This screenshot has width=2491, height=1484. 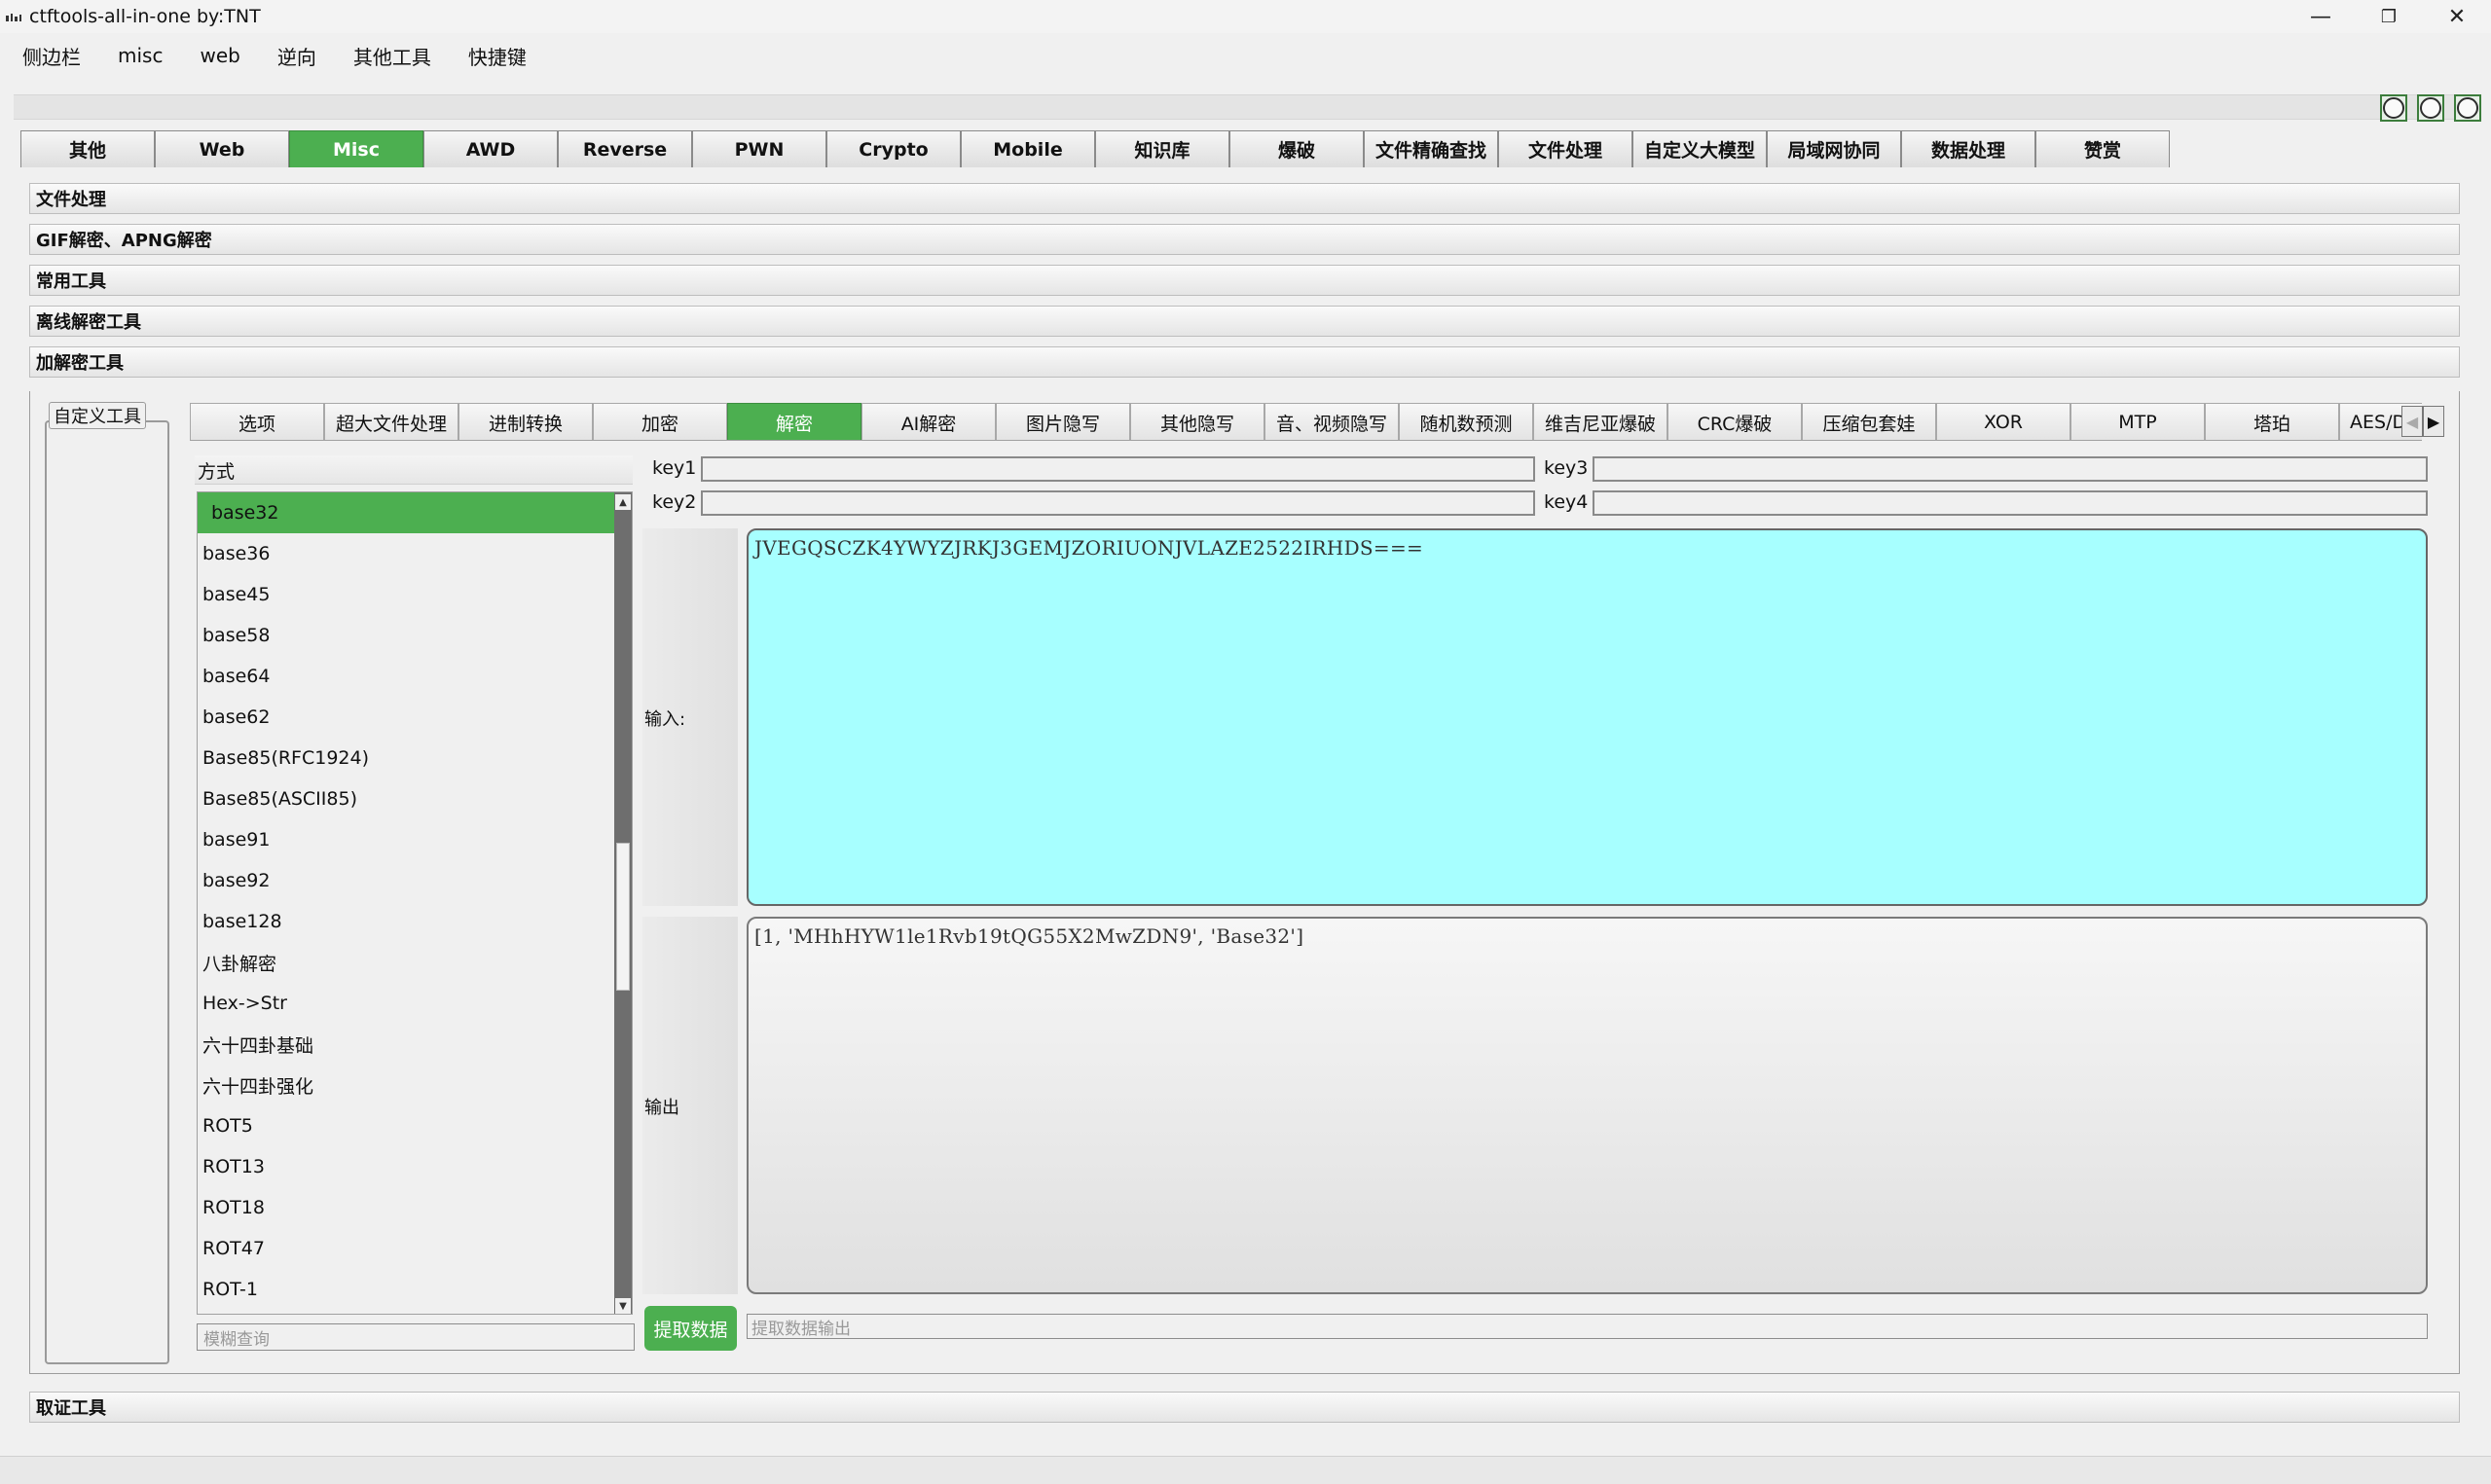 What do you see at coordinates (1245, 56) in the screenshot?
I see `menu-bar: 侧边栏 misc web 逆向 其他工具 快捷键` at bounding box center [1245, 56].